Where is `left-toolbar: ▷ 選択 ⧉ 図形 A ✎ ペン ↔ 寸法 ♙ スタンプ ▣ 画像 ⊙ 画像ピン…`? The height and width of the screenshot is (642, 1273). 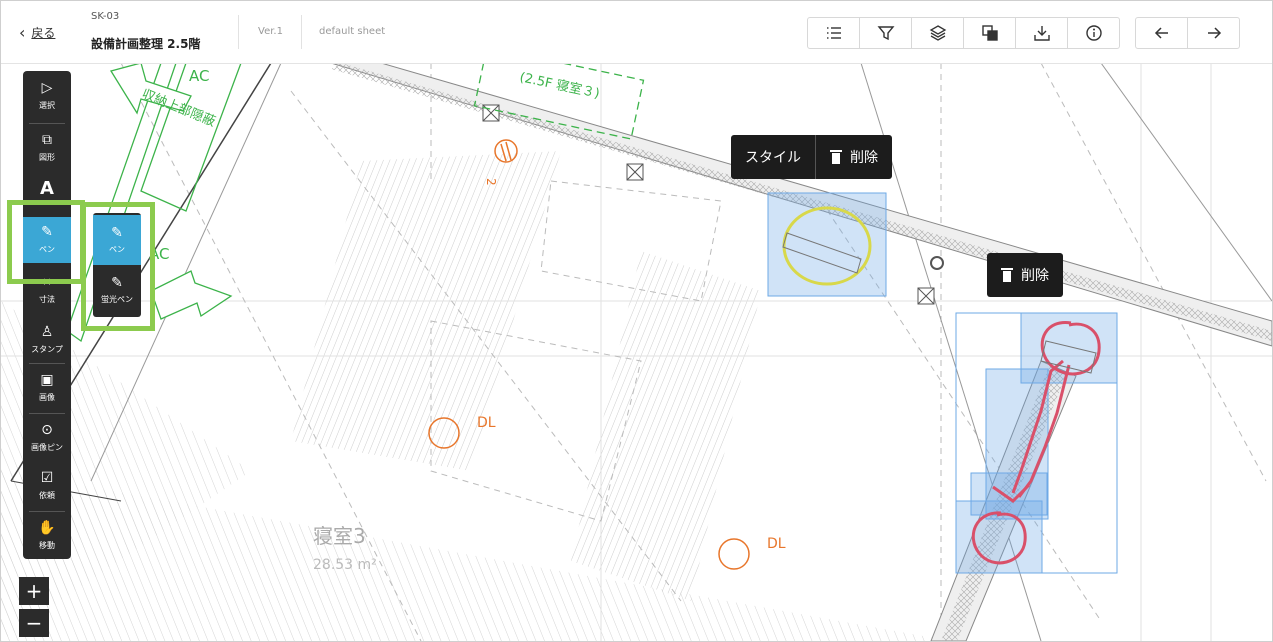
left-toolbar: ▷ 選択 ⧉ 図形 A ✎ ペン ↔ 寸法 ♙ スタンプ ▣ 画像 ⊙ 画像ピン… is located at coordinates (47, 315).